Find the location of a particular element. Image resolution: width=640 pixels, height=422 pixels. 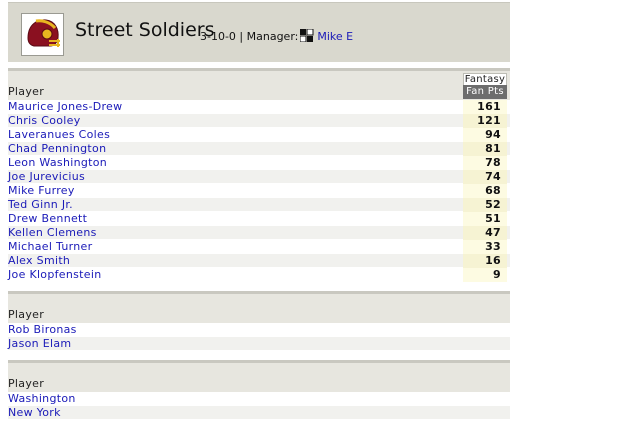

team-record: 3-10-0 | Manager: Mike E is located at coordinates (276, 36).